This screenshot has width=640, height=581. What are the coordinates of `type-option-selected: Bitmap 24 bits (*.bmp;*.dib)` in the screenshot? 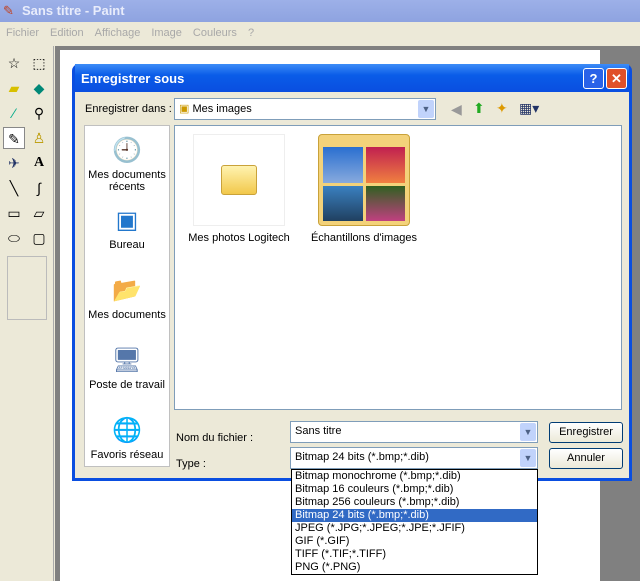 It's located at (414, 515).